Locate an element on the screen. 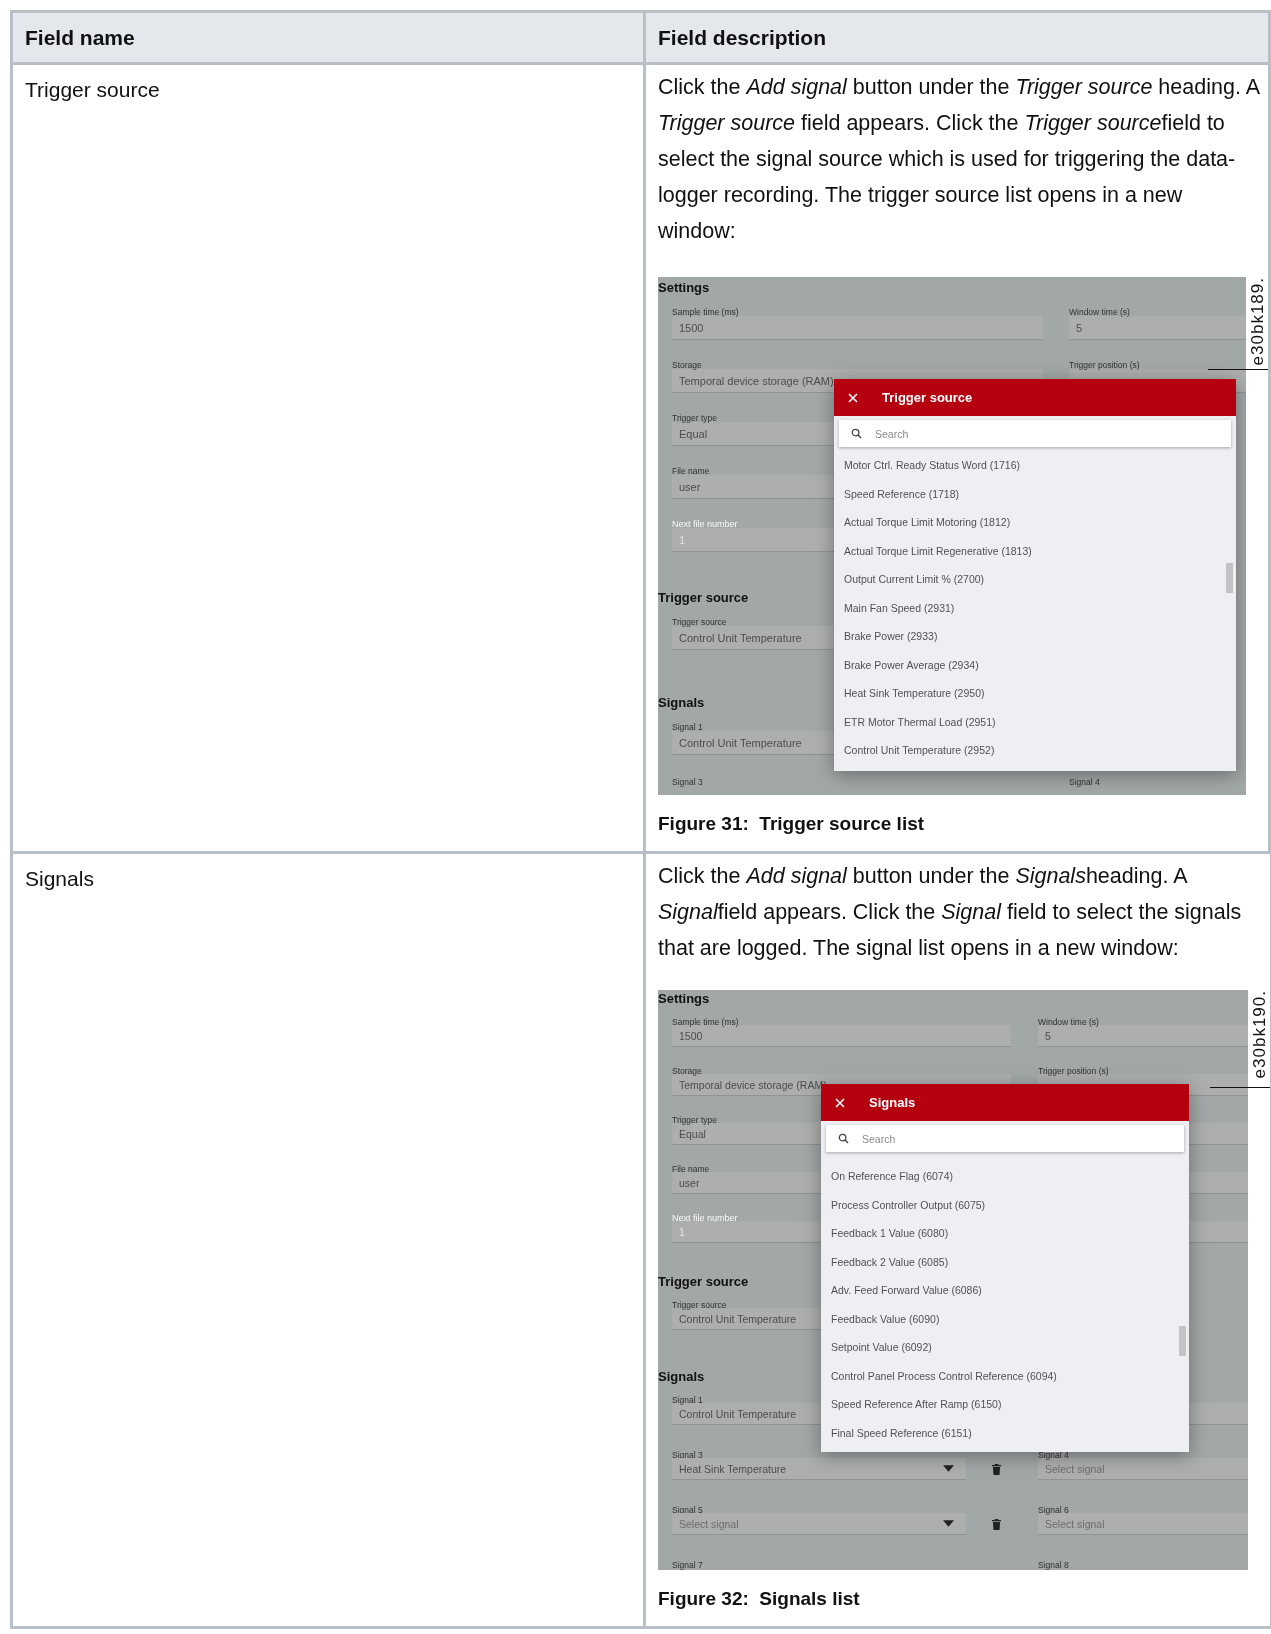 Image resolution: width=1271 pixels, height=1634 pixels. field-label: Signal 7 is located at coordinates (687, 1565).